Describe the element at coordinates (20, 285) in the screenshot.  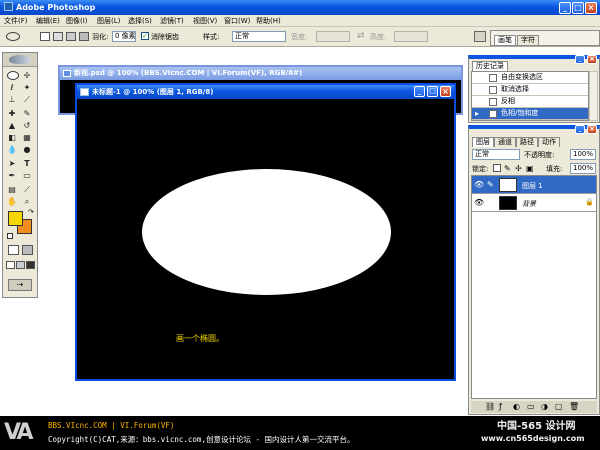
I see `imageready-jump-icon: ⇢` at that location.